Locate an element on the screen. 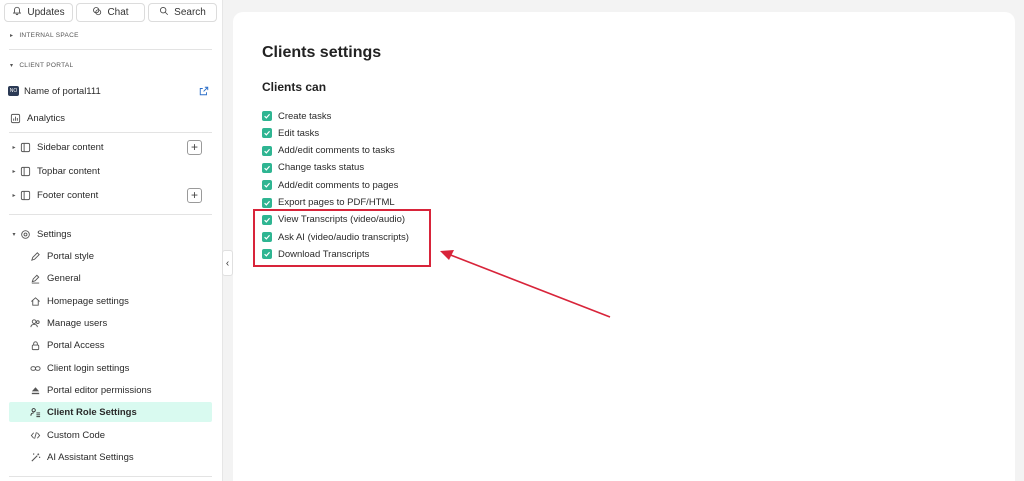 The height and width of the screenshot is (481, 1024). search-button: Search is located at coordinates (182, 12).